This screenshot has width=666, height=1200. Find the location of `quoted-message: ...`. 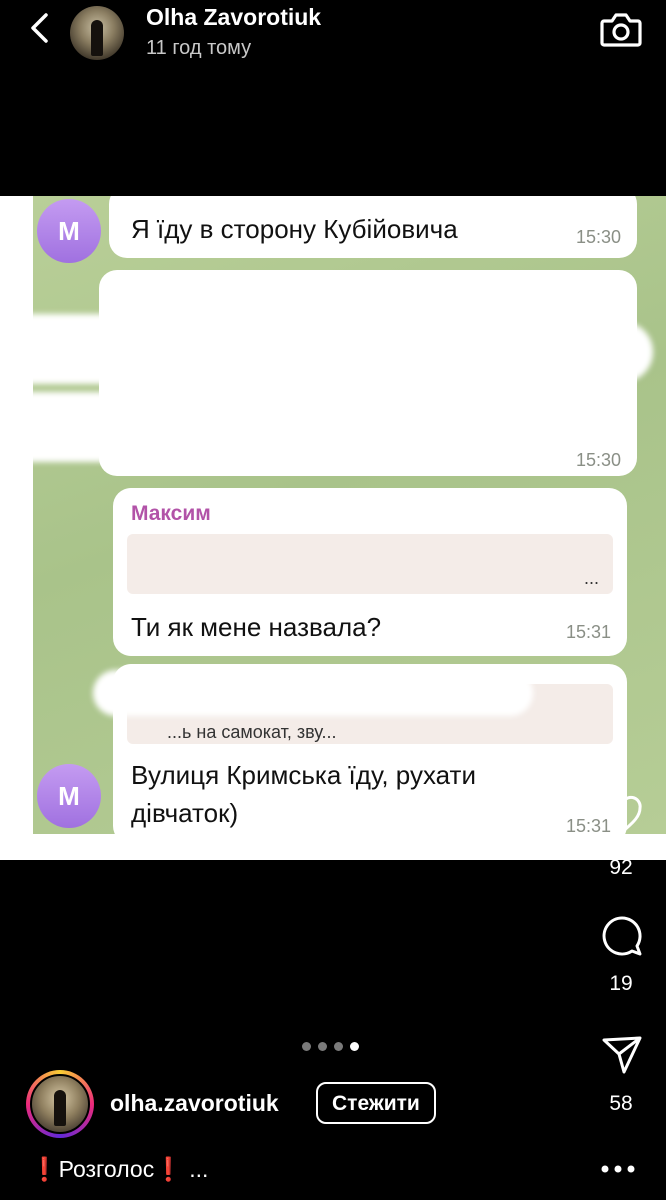

quoted-message: ... is located at coordinates (370, 564).